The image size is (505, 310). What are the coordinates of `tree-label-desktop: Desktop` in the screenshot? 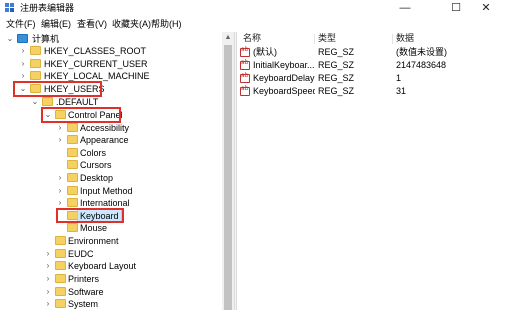 It's located at (97, 178).